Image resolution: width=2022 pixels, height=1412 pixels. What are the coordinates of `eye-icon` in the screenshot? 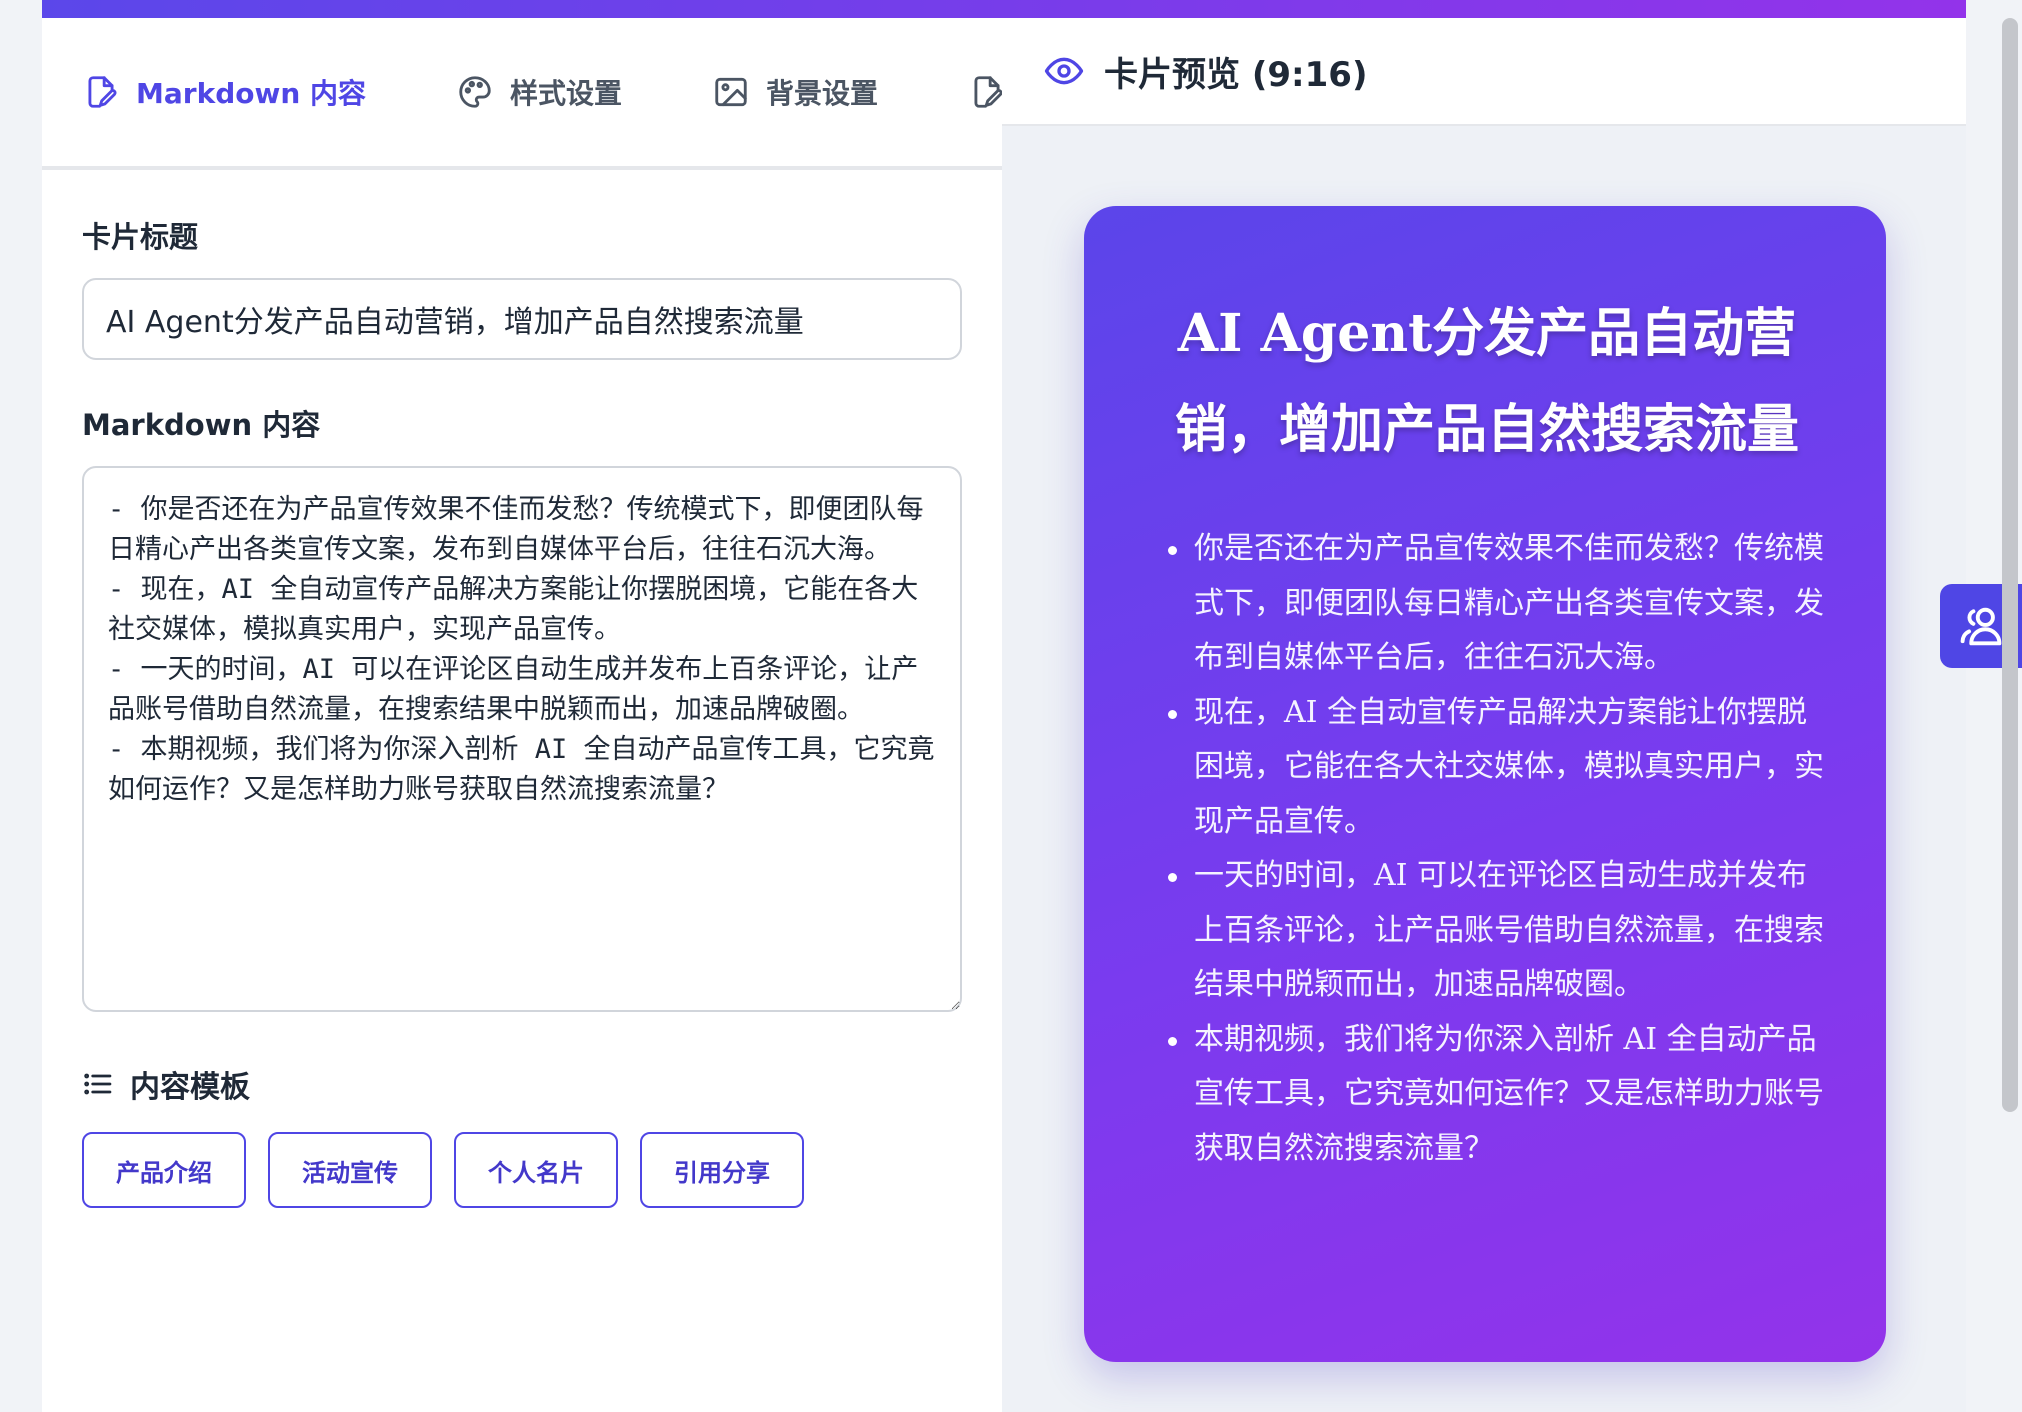 It's located at (1064, 71).